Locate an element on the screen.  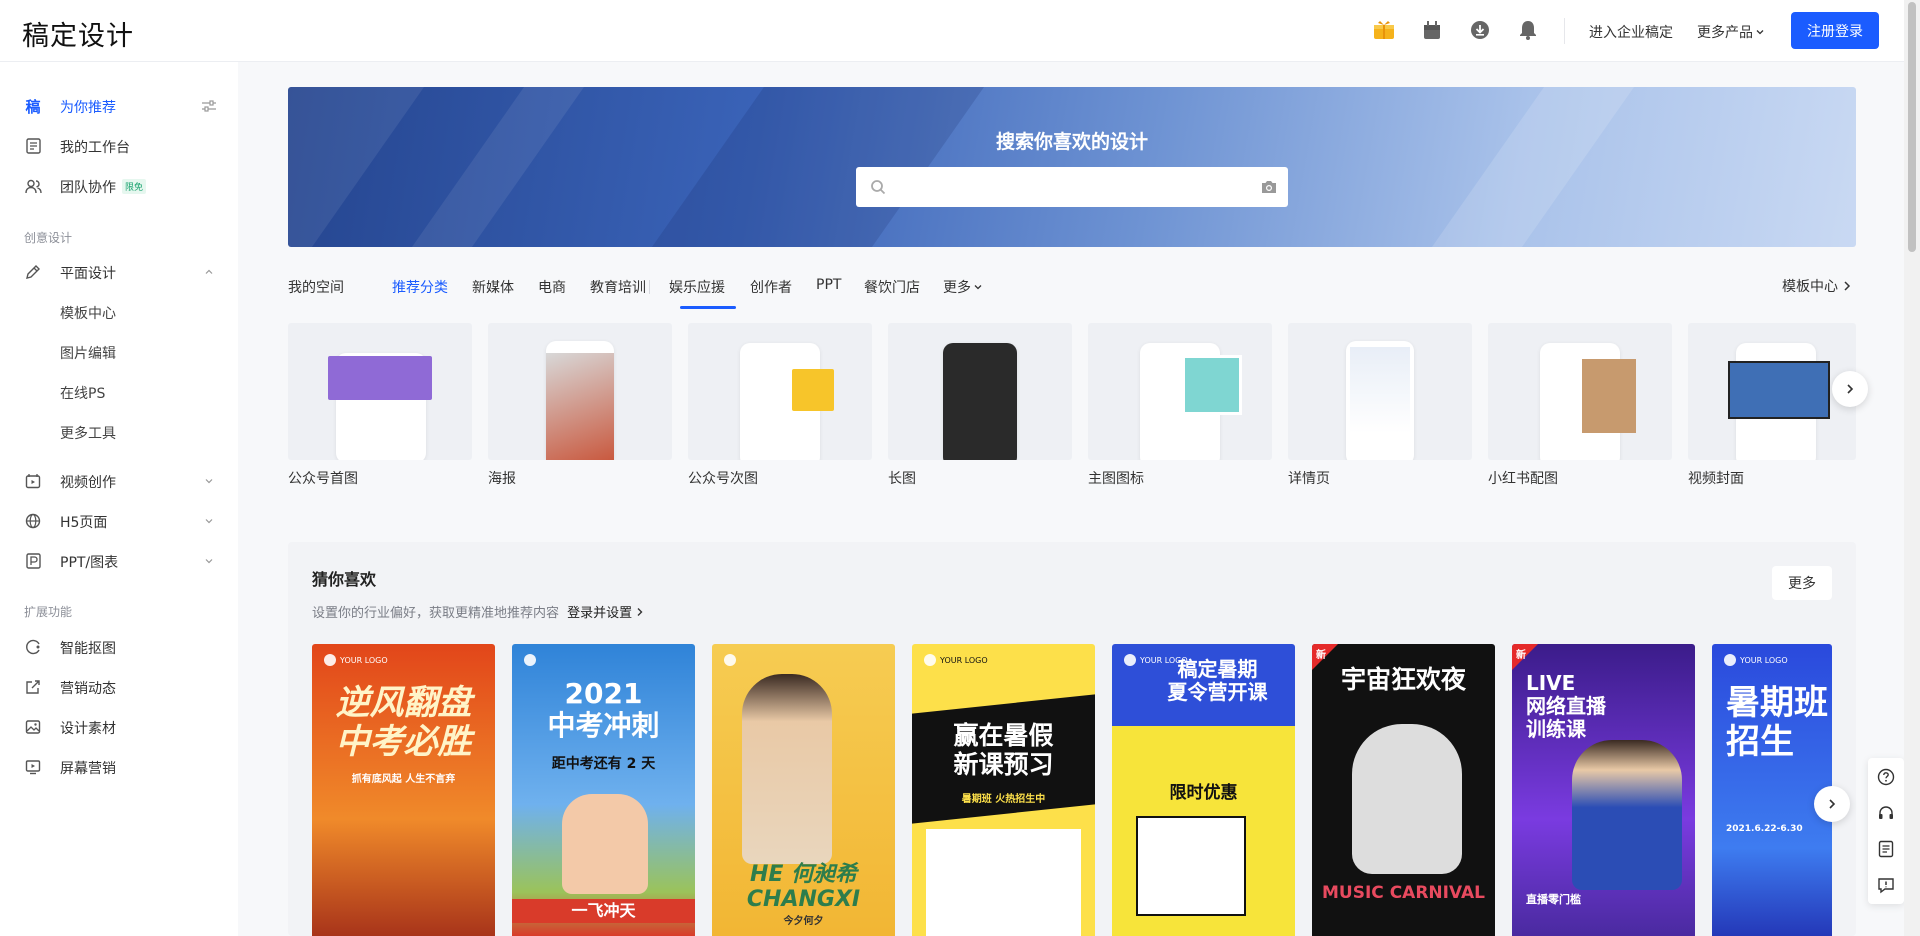
sidebar-item-recommend: 稿 为你推荐 is located at coordinates (119, 106).